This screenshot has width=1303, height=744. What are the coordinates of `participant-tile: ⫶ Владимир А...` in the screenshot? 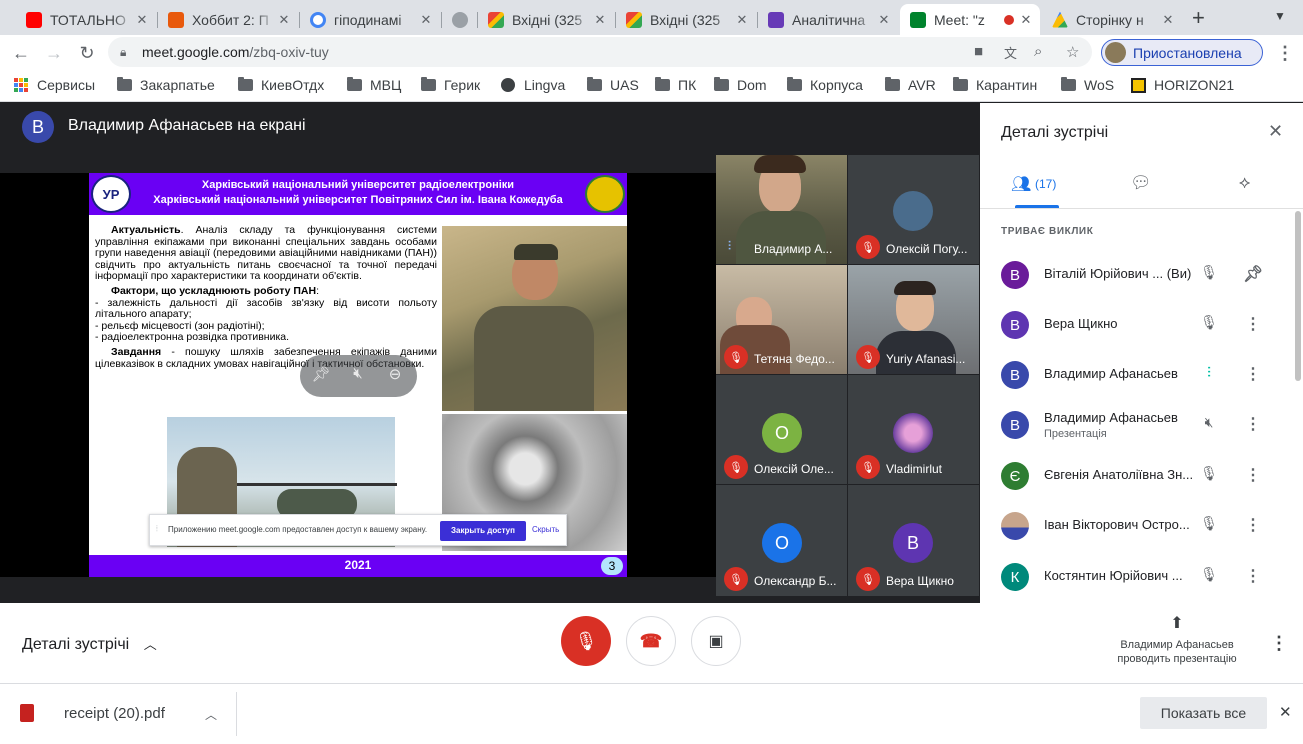 It's located at (781, 209).